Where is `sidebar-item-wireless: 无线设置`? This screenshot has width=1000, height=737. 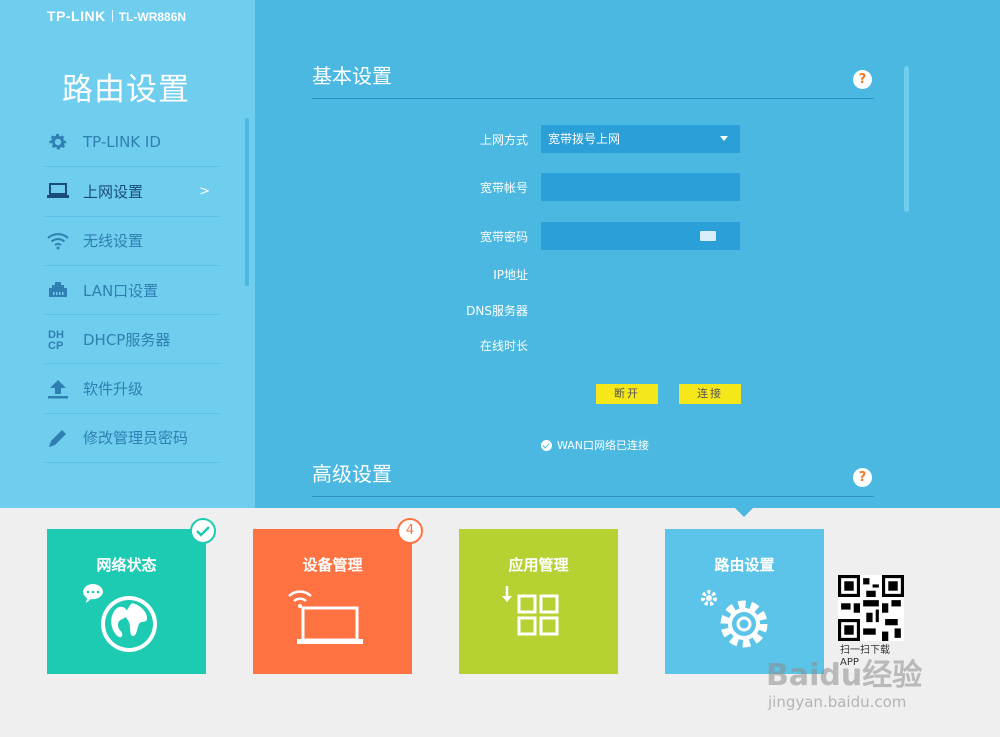 sidebar-item-wireless: 无线设置 is located at coordinates (132, 241).